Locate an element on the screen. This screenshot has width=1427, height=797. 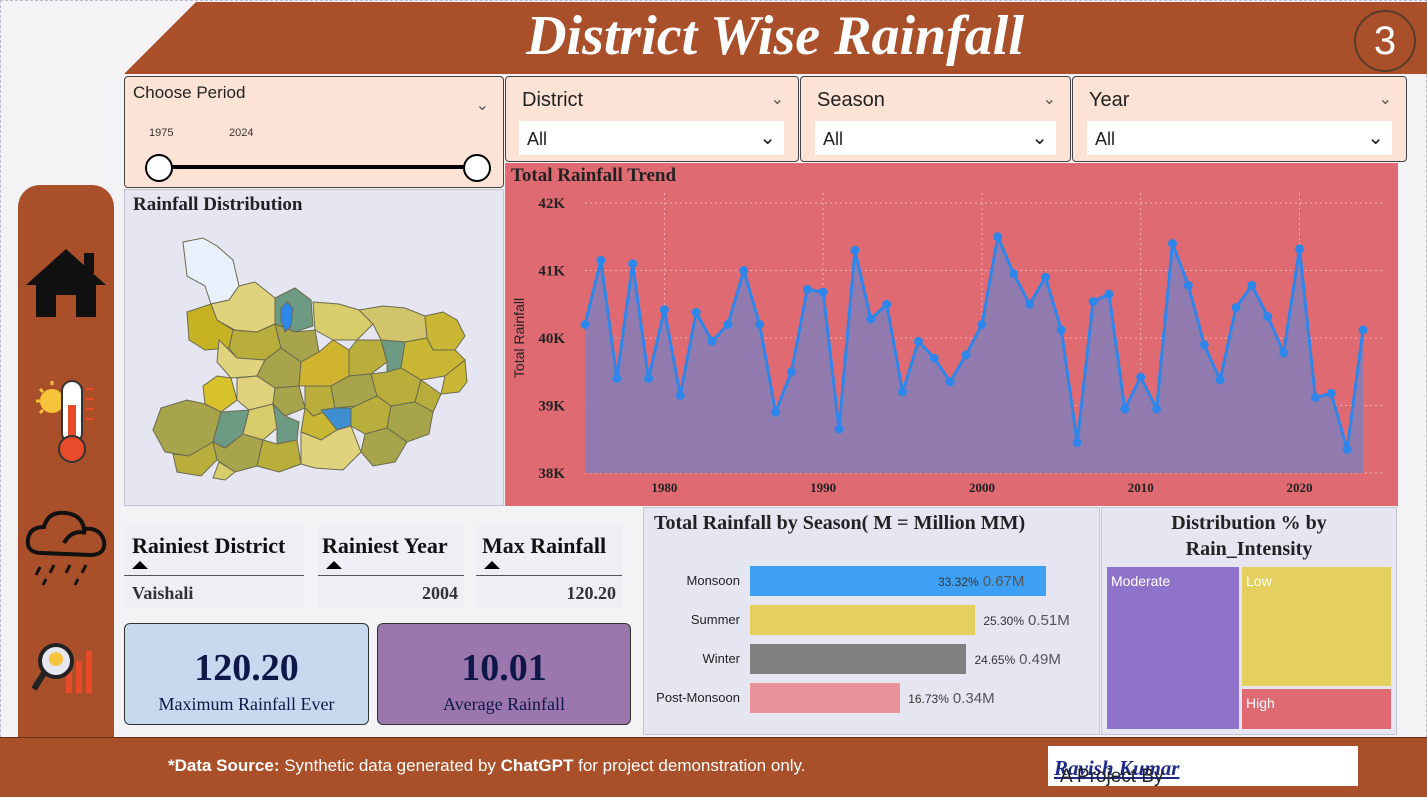
season-bar-amount: 0.34M is located at coordinates (973, 698).